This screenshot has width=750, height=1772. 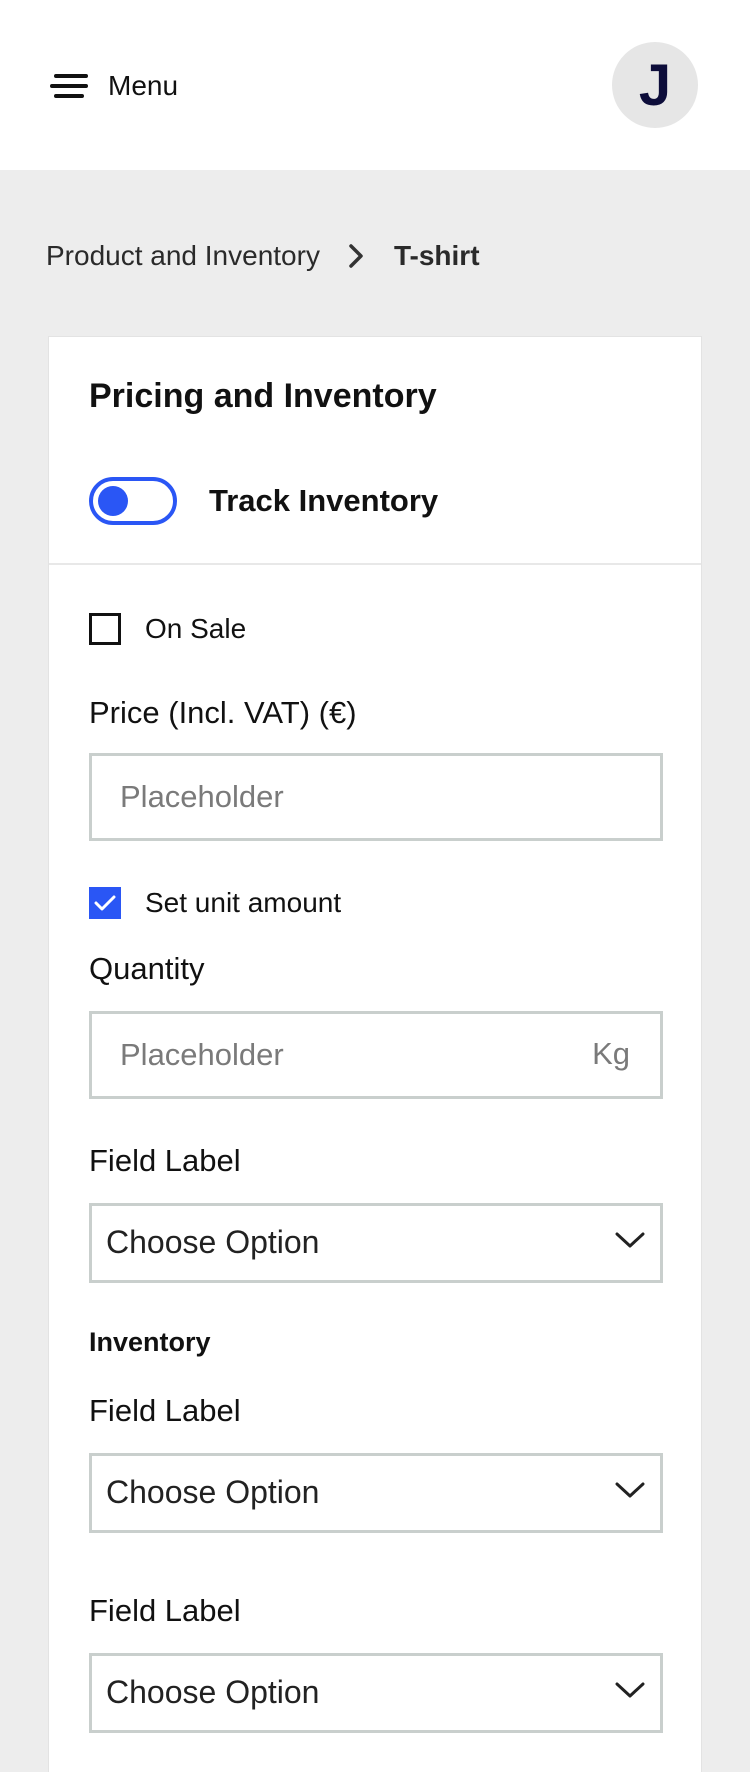 I want to click on inventory-select-1-value: Choose Option, so click(x=213, y=1492).